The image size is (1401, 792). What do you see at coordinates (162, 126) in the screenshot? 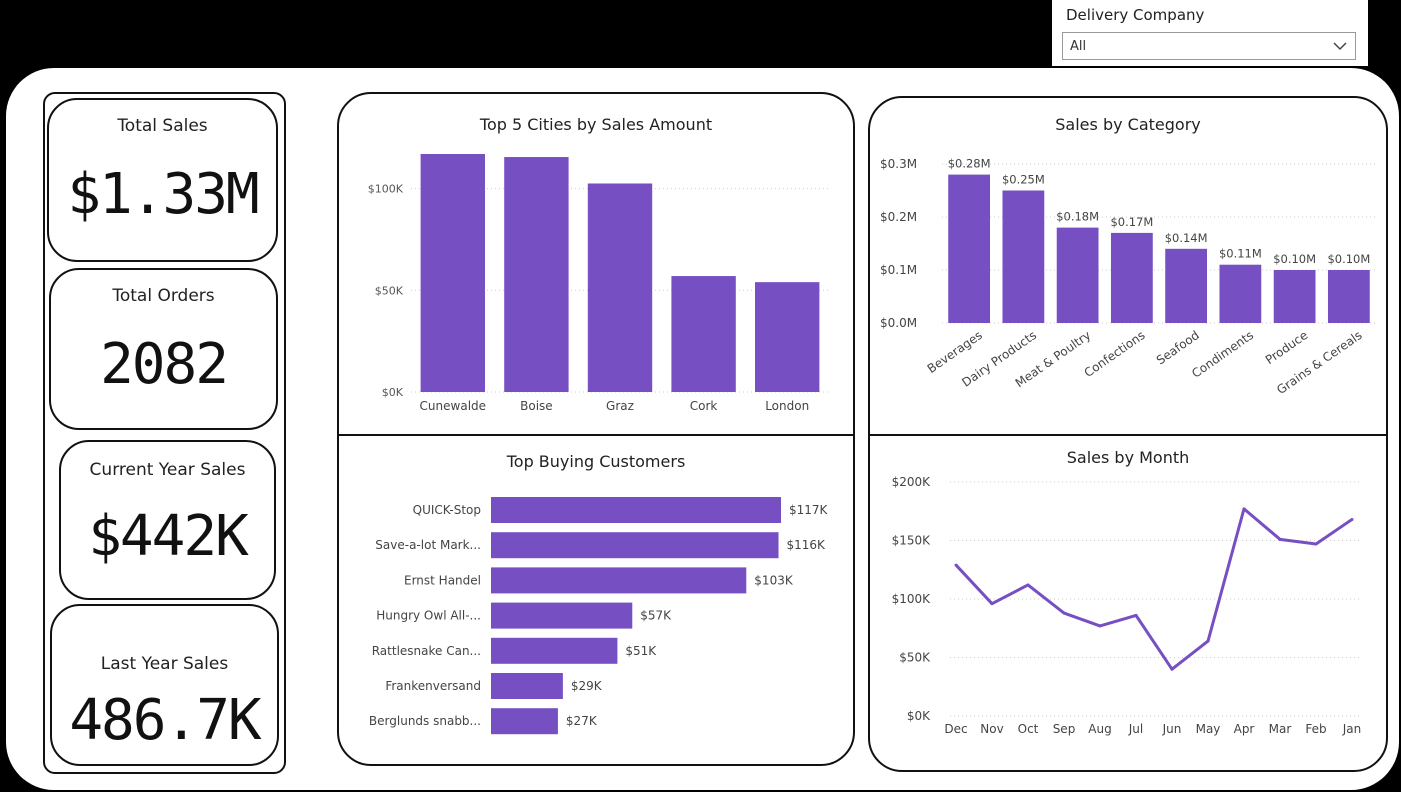
I see `kpi-label: Total Sales` at bounding box center [162, 126].